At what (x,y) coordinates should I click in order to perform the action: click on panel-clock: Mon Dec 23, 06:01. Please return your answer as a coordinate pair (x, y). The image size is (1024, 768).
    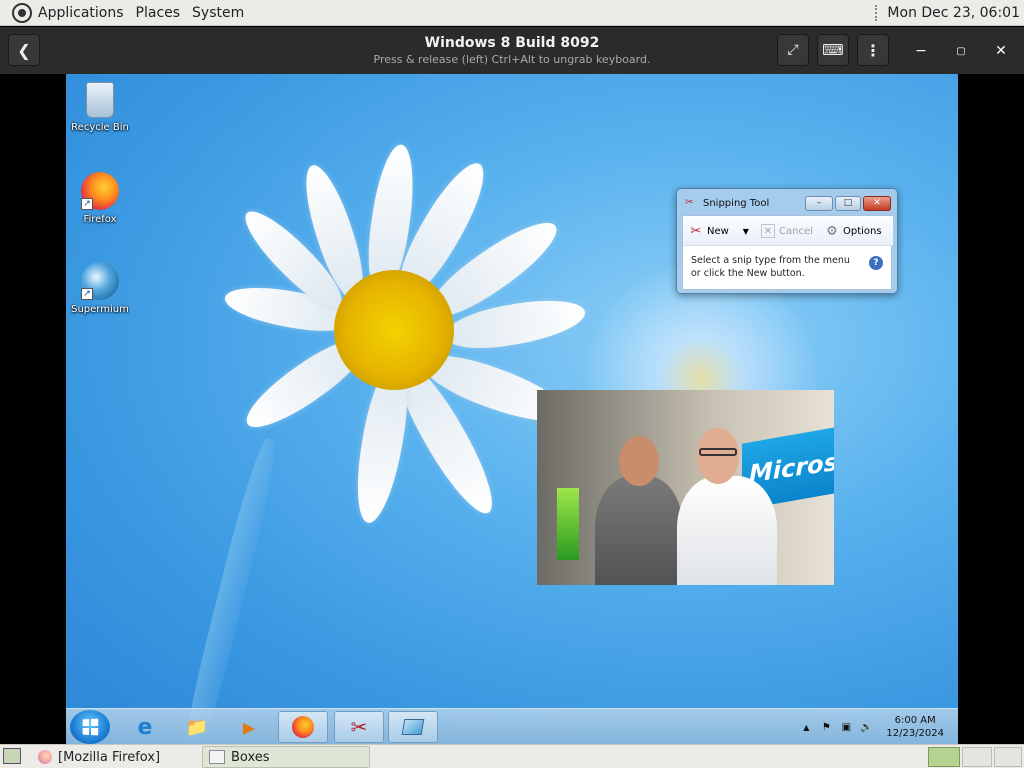
    Looking at the image, I should click on (953, 13).